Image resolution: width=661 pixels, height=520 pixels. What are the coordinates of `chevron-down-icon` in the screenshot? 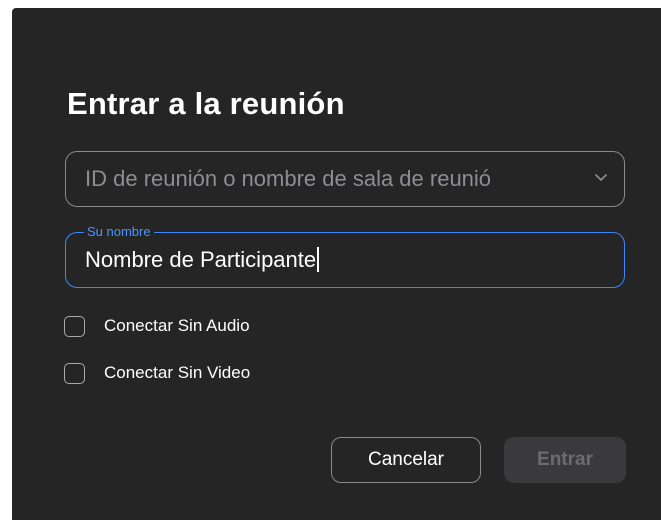 It's located at (601, 177).